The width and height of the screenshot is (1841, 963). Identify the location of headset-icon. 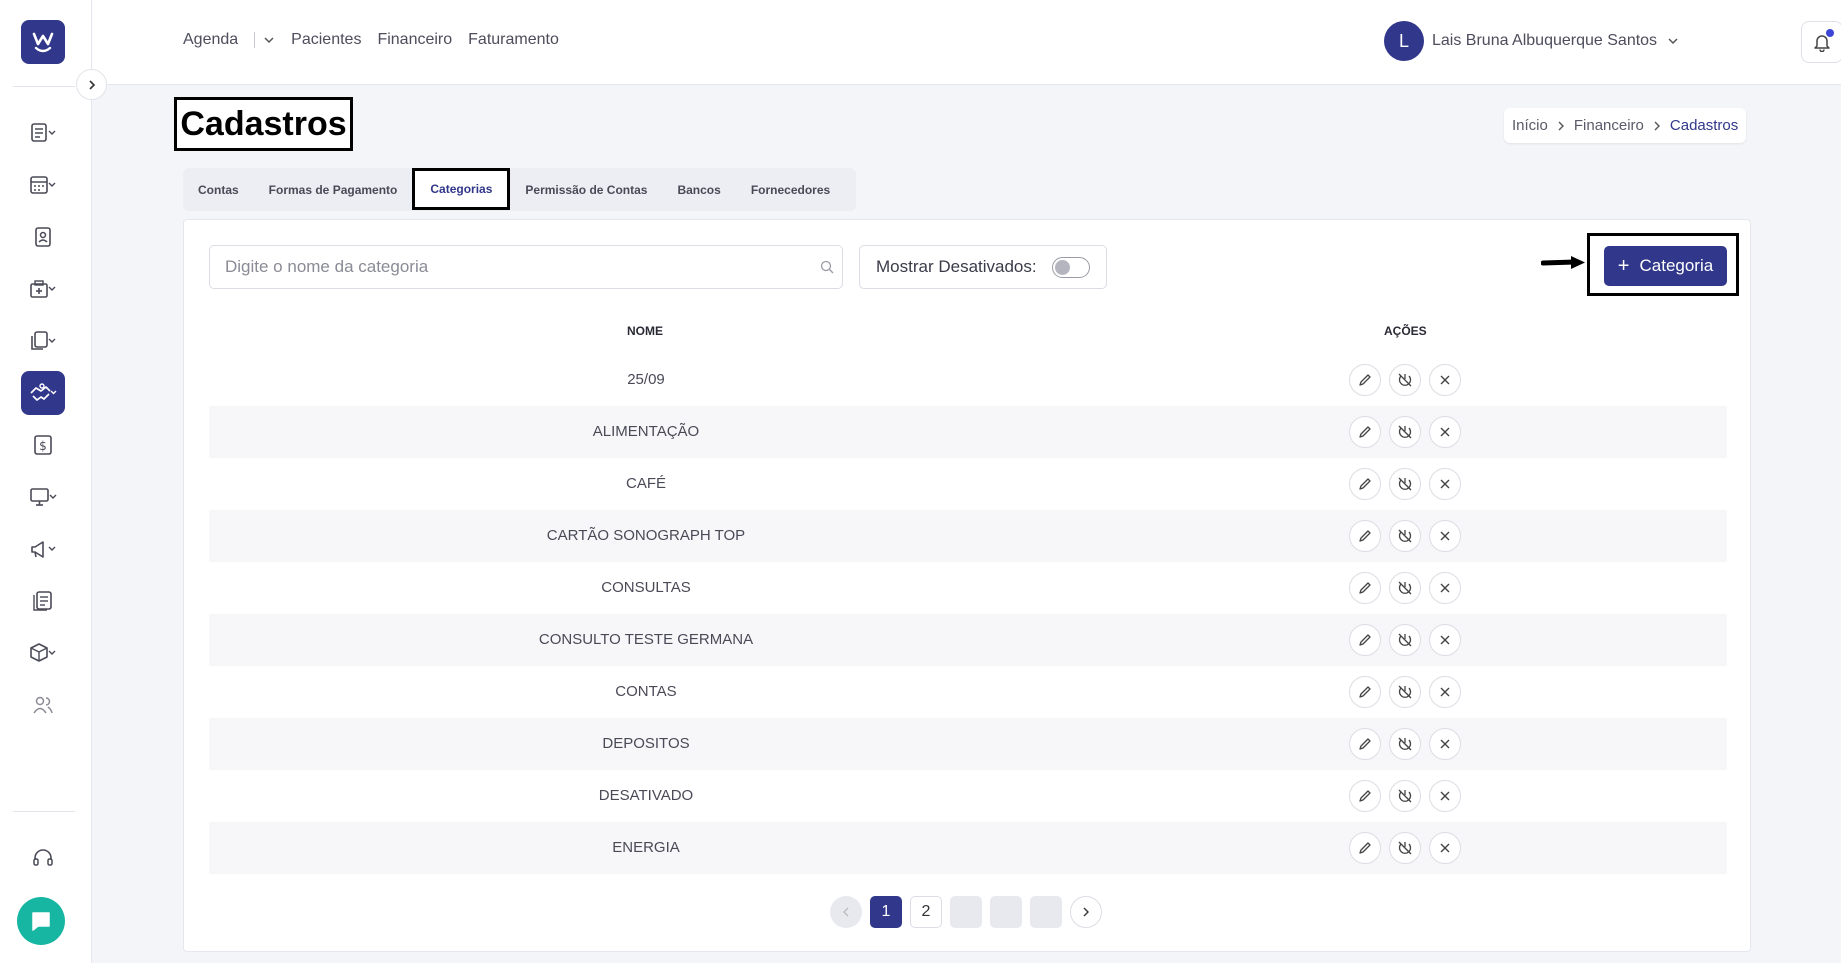
(43, 857).